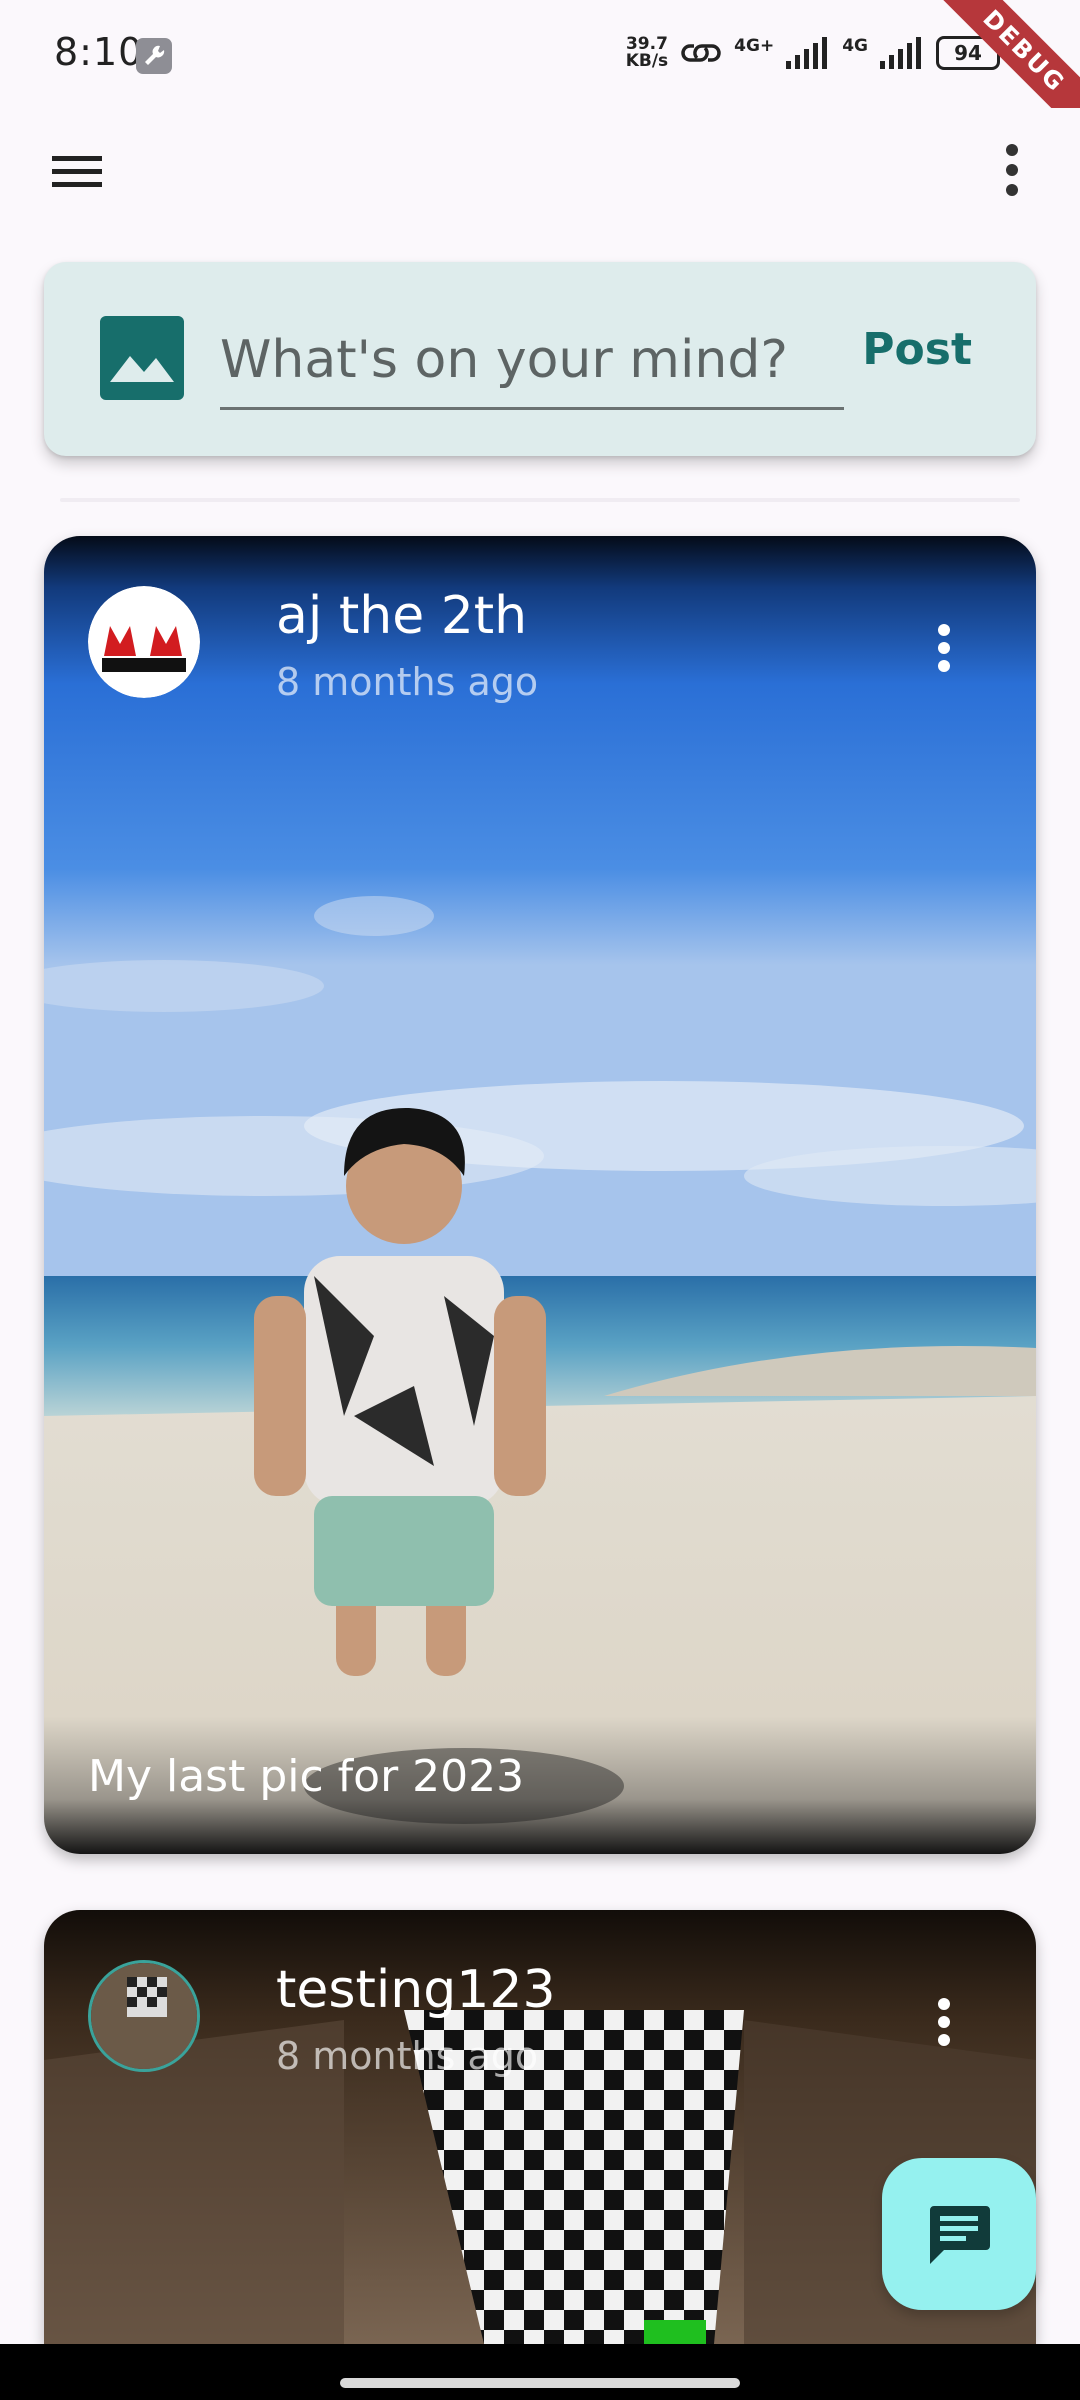 This screenshot has height=2400, width=1080. What do you see at coordinates (78, 172) in the screenshot?
I see `menu-icon` at bounding box center [78, 172].